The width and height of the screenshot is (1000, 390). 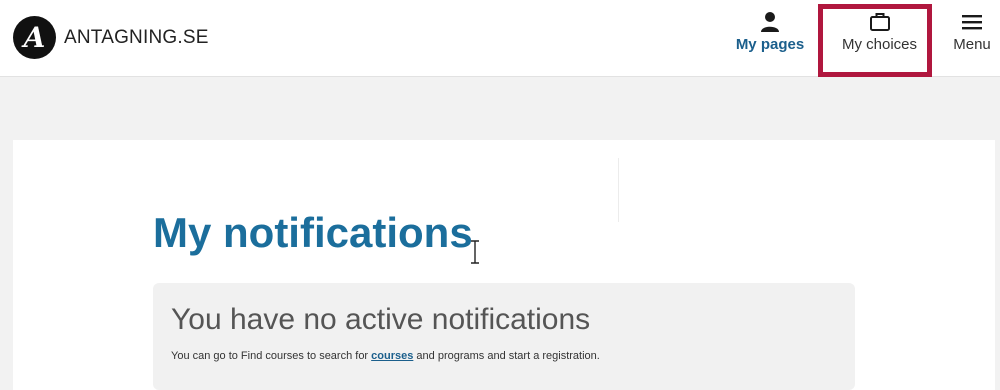 I want to click on logo: A ANTAGNING.SE, so click(x=111, y=37).